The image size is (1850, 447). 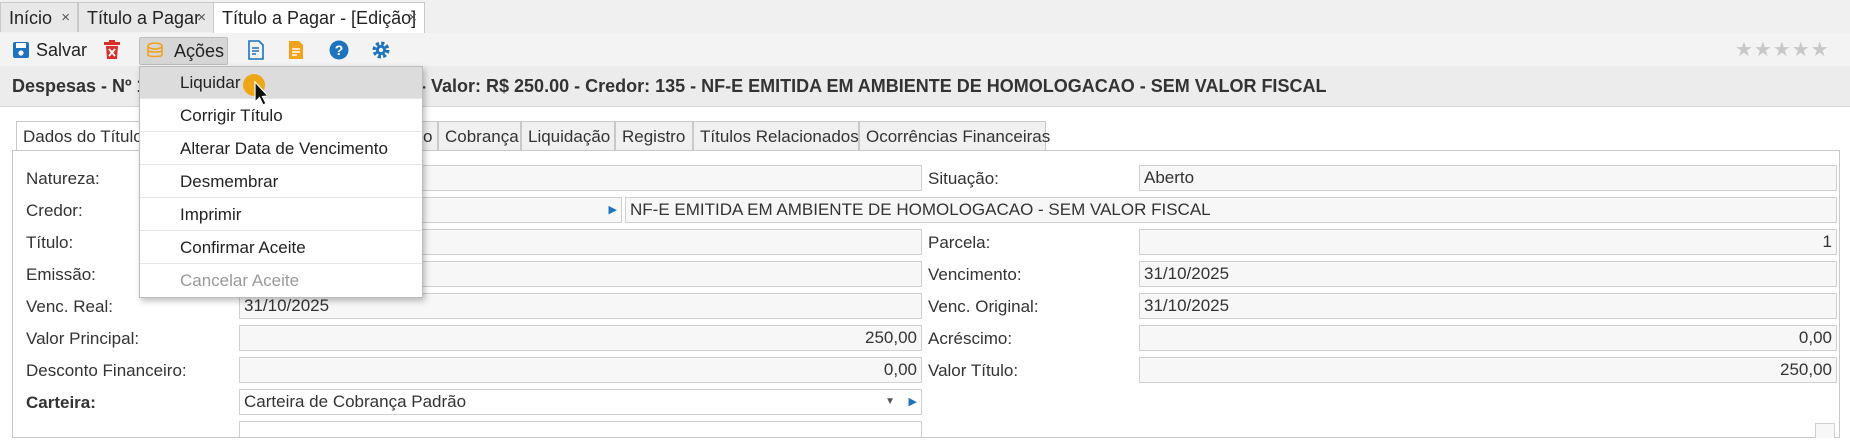 I want to click on tab-titulo-a-pagar: Título a Pagar ×, so click(x=146, y=17).